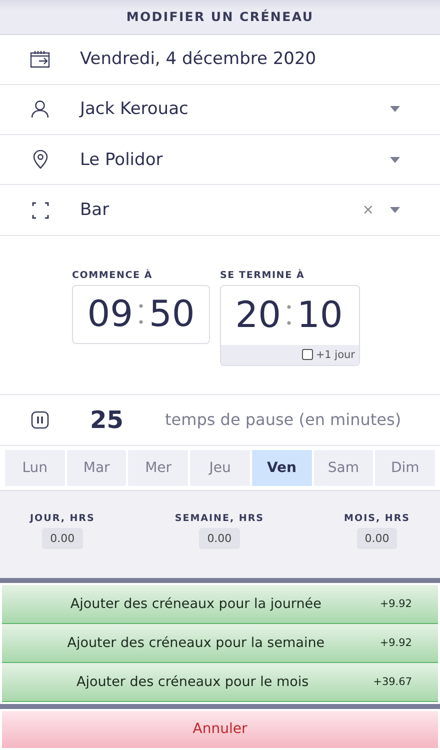 The height and width of the screenshot is (750, 440). What do you see at coordinates (282, 468) in the screenshot?
I see `day-toggle: Ven` at bounding box center [282, 468].